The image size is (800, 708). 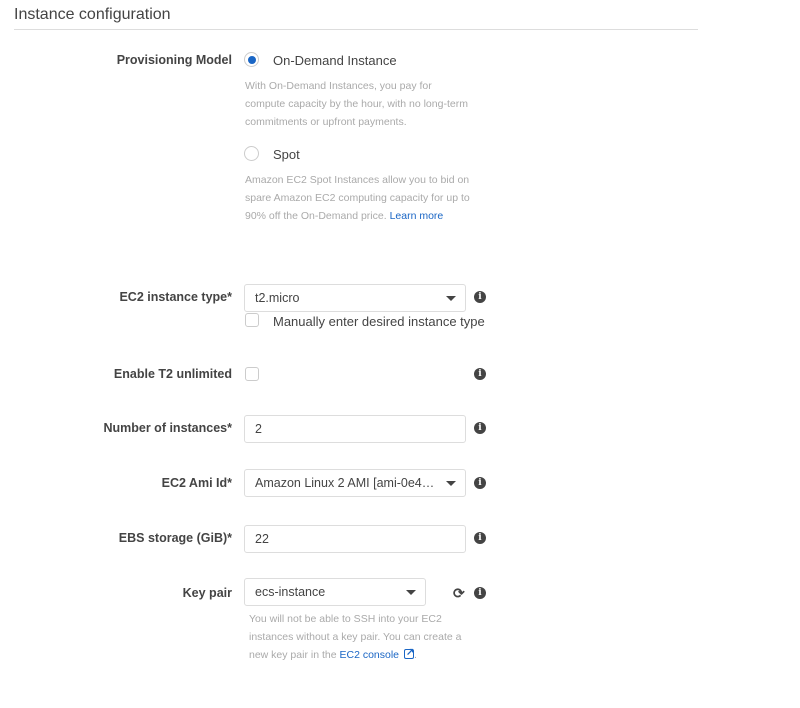 What do you see at coordinates (175, 538) in the screenshot?
I see `ebs-label: EBS storage (GiB)*` at bounding box center [175, 538].